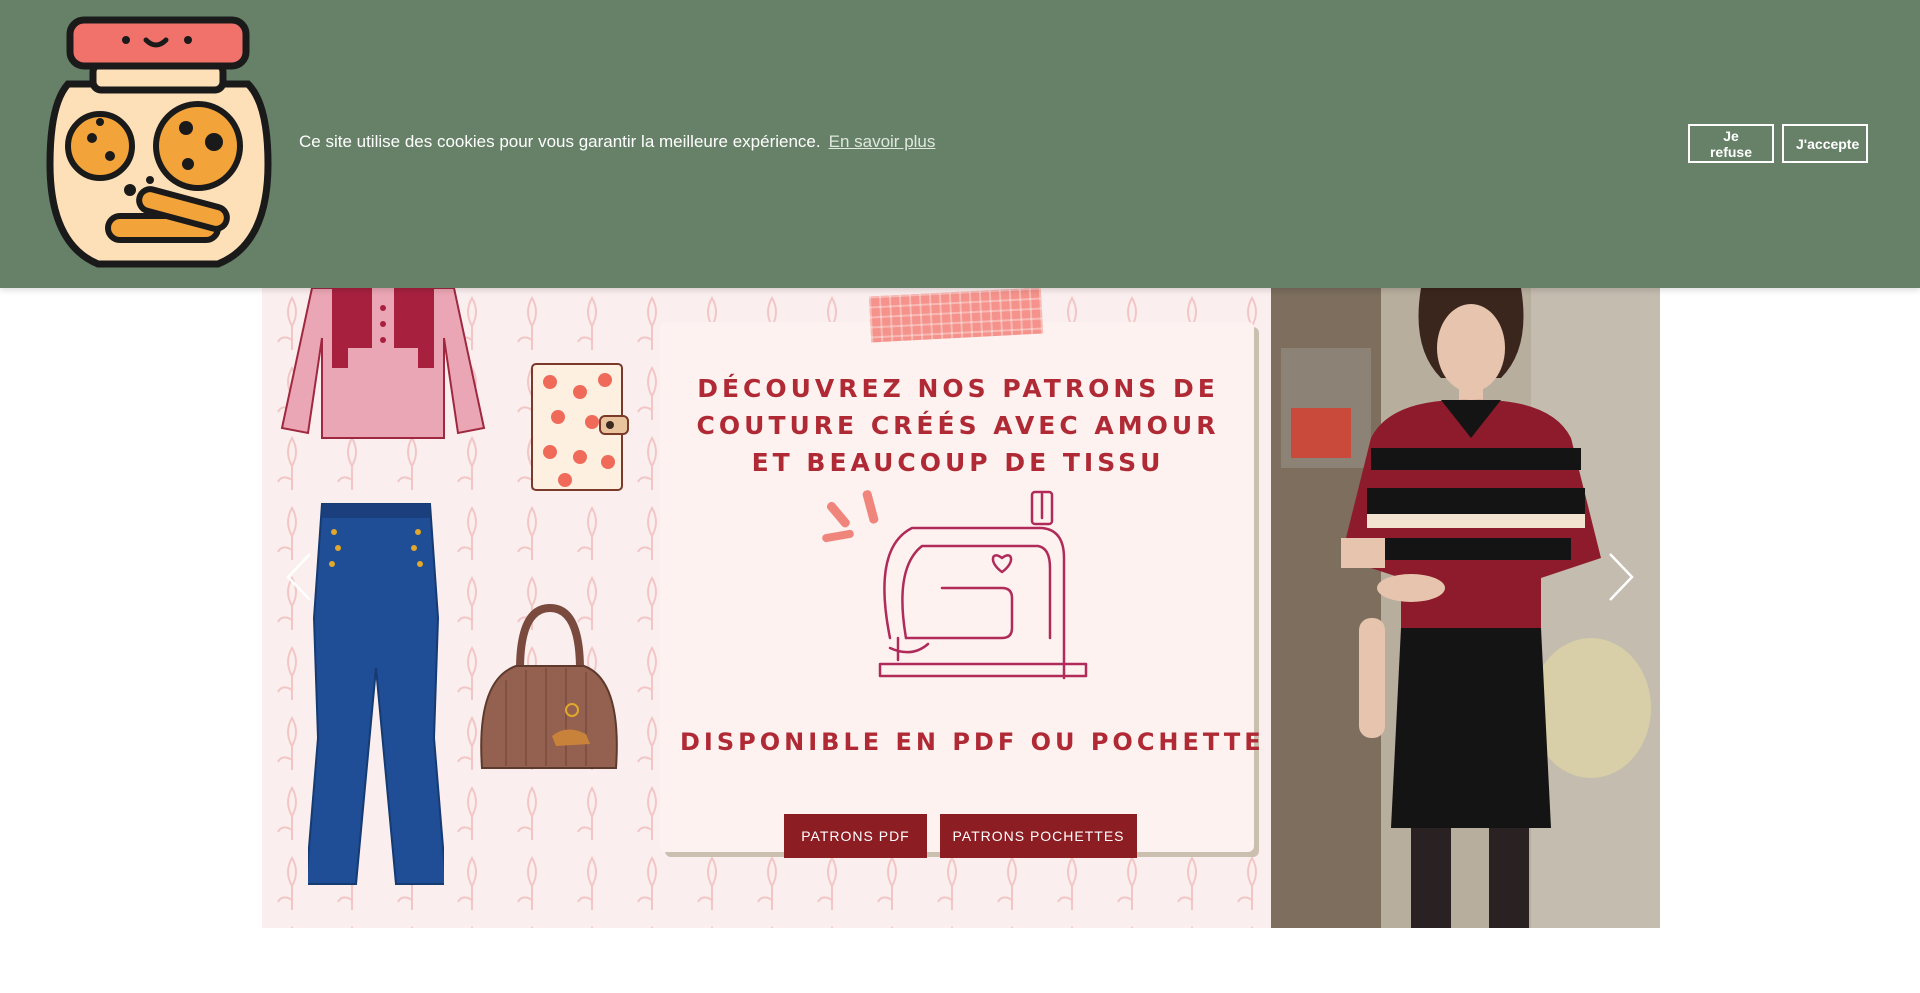 The width and height of the screenshot is (1920, 993). I want to click on refuse-cookies-button: Je refuse, so click(1731, 143).